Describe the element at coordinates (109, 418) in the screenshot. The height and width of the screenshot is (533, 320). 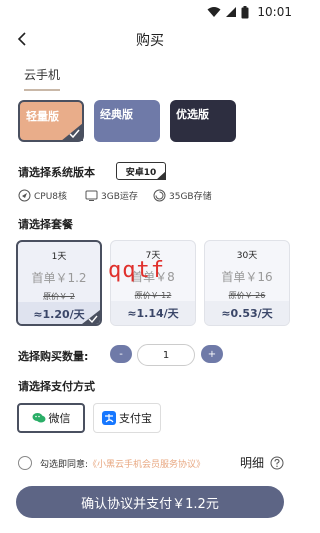
I see `alipay-icon` at that location.